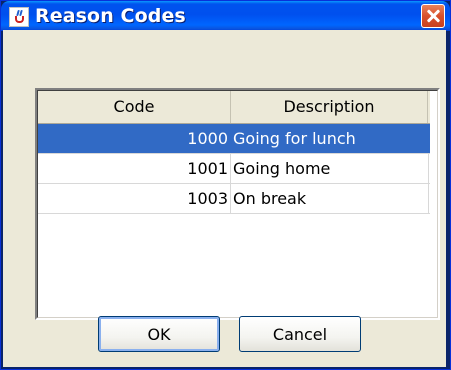 The width and height of the screenshot is (451, 370). What do you see at coordinates (134, 168) in the screenshot?
I see `cell-code: 1001` at bounding box center [134, 168].